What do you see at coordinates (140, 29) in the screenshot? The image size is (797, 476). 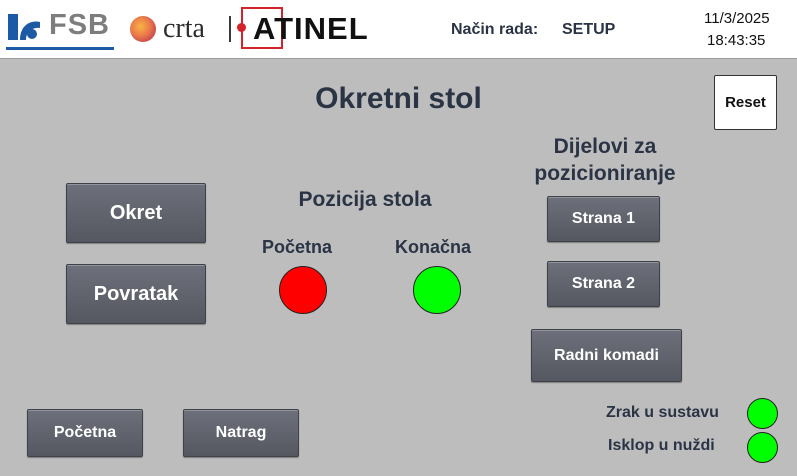 I see `crta-logo-icon` at bounding box center [140, 29].